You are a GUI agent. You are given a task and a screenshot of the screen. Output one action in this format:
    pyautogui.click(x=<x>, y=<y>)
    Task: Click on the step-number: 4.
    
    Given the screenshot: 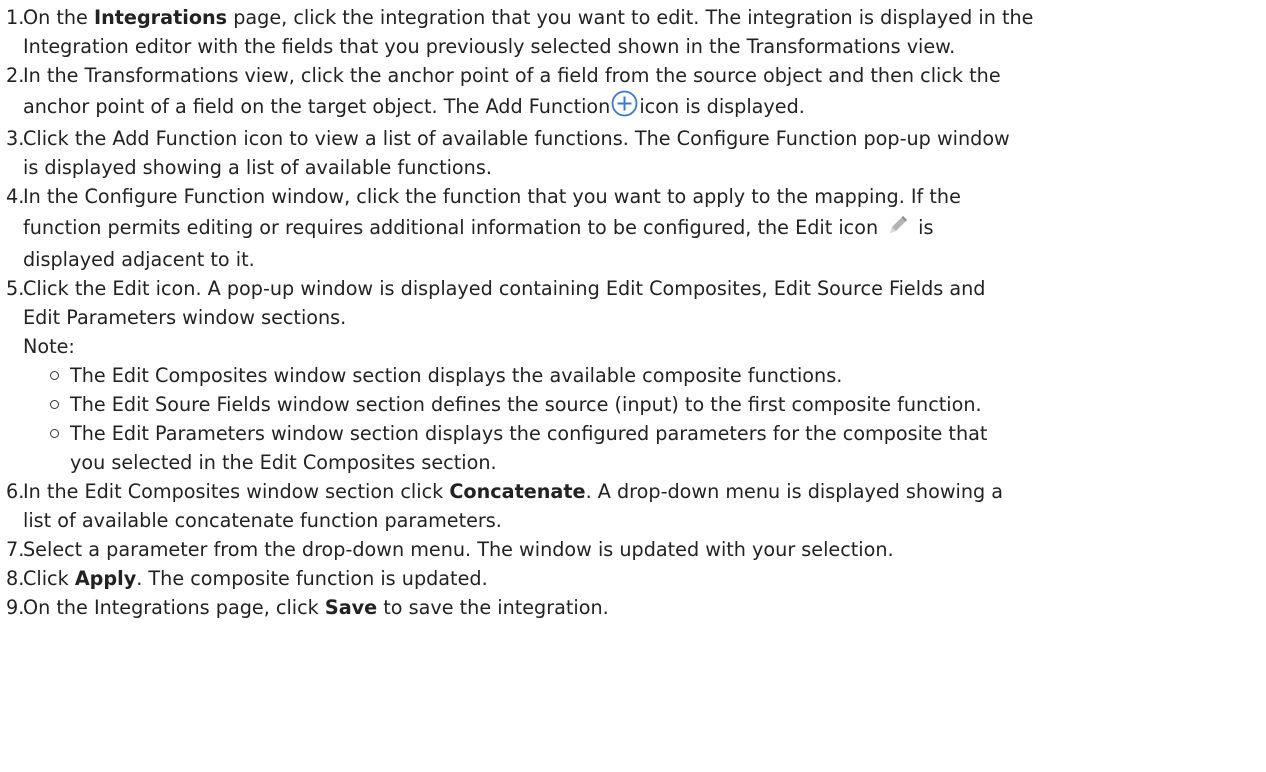 What is the action you would take?
    pyautogui.click(x=15, y=196)
    